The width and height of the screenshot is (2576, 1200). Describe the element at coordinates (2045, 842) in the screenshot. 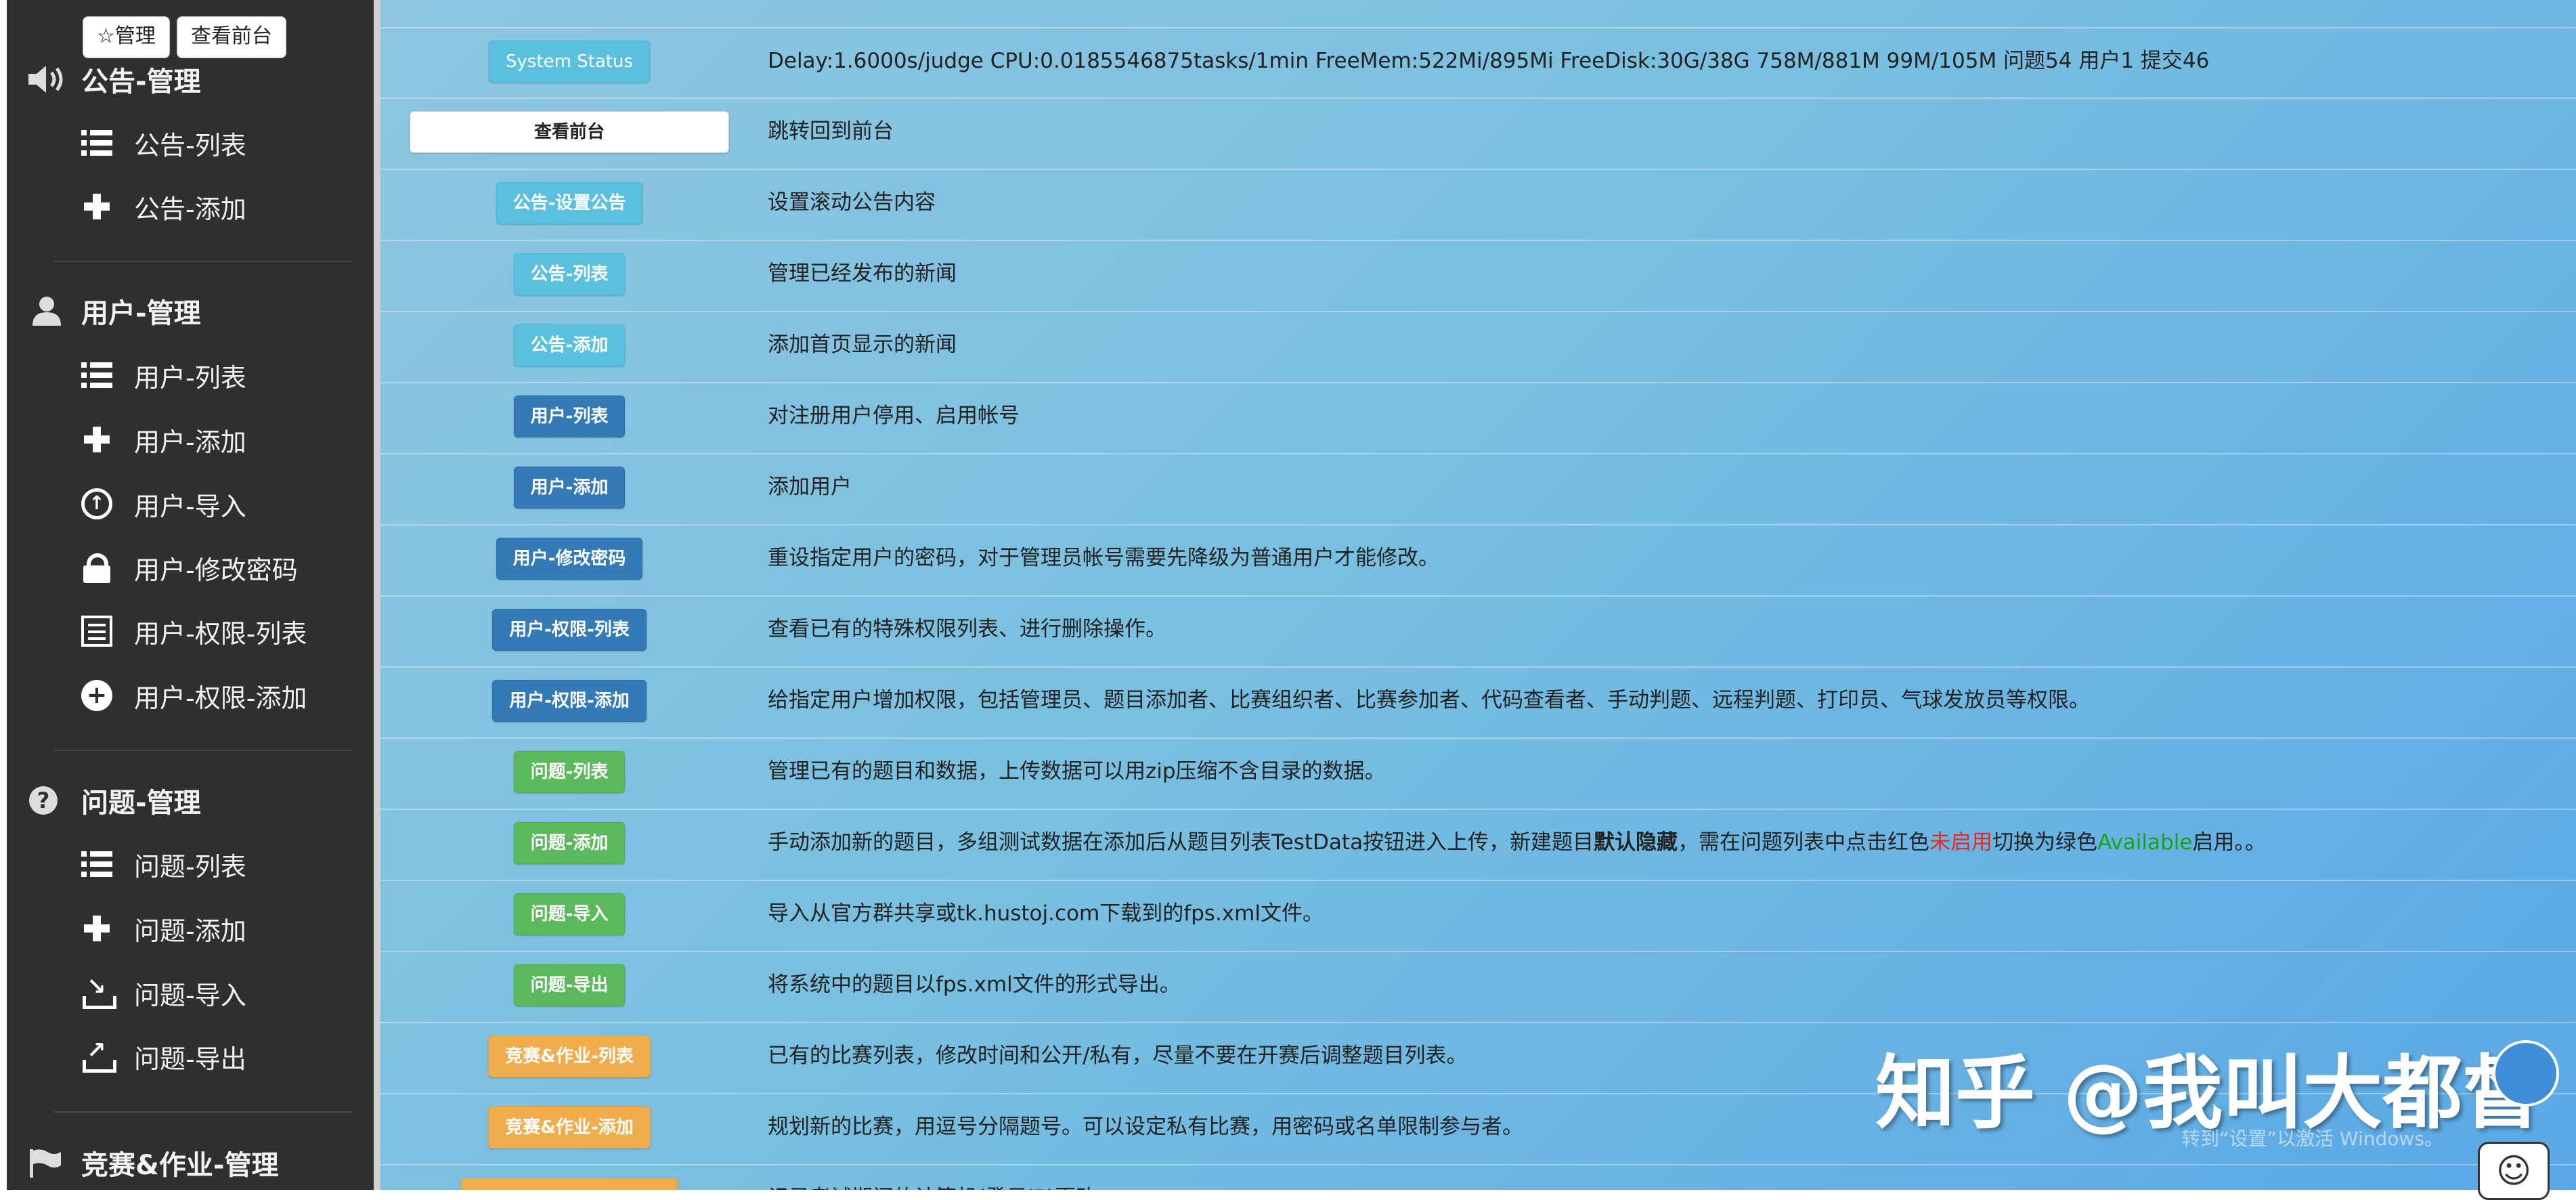

I see `desc-text: 切换为绿色` at that location.